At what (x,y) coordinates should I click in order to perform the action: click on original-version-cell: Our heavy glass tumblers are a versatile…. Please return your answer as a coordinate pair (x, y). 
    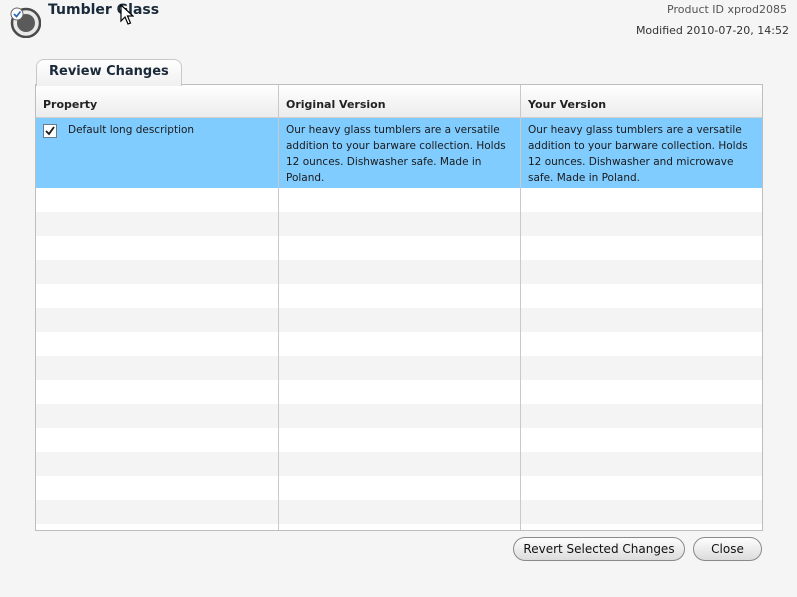
    Looking at the image, I should click on (400, 153).